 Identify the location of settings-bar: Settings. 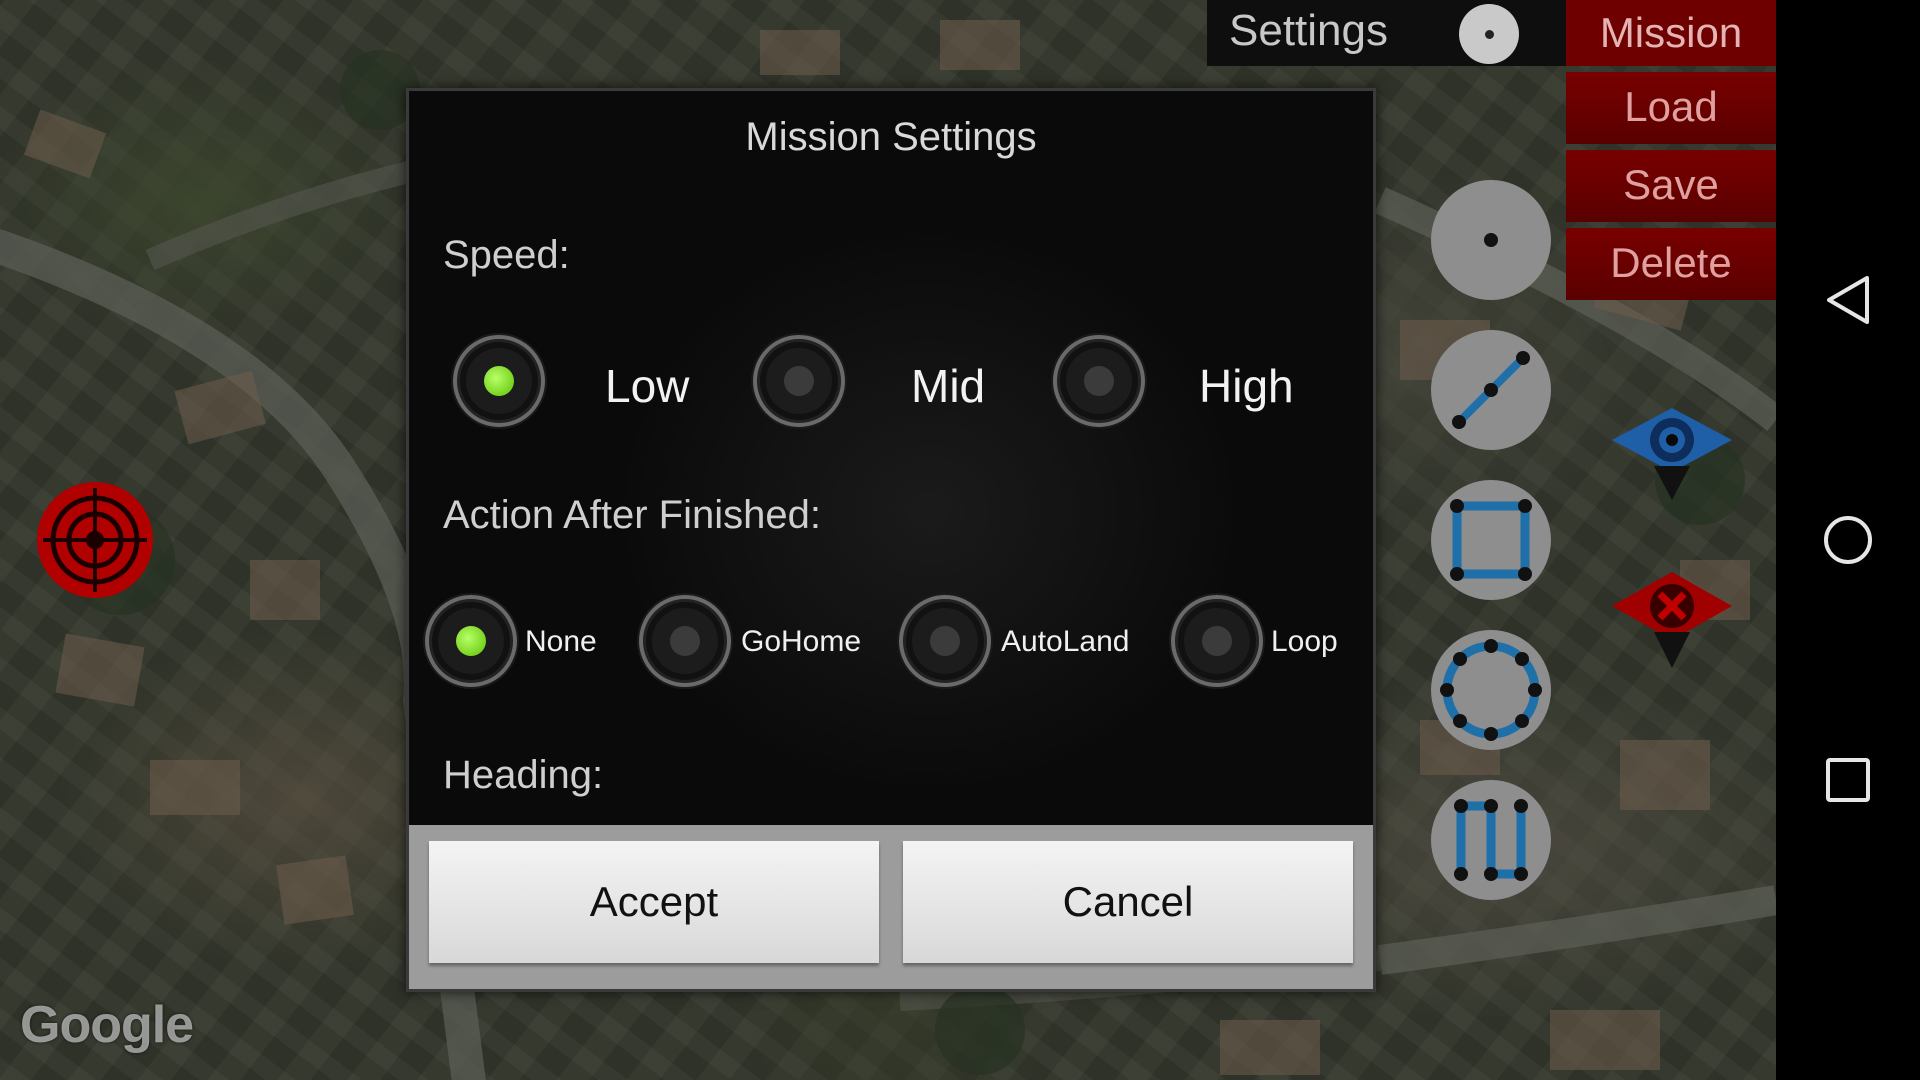
(1387, 33).